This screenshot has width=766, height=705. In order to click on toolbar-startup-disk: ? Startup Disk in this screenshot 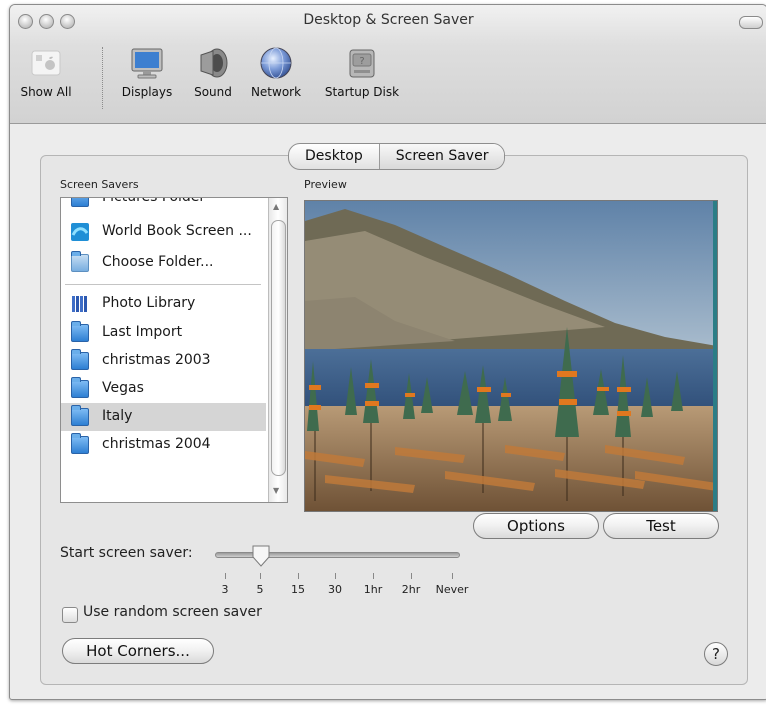, I will do `click(362, 72)`.